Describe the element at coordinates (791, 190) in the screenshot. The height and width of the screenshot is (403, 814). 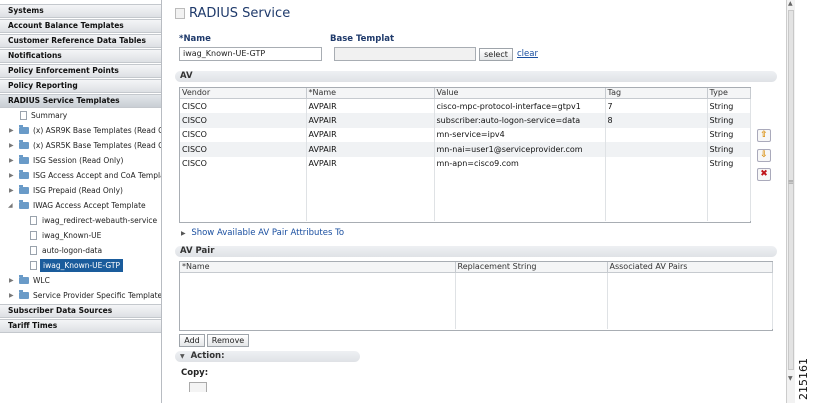
I see `scrollbar-thumb` at that location.